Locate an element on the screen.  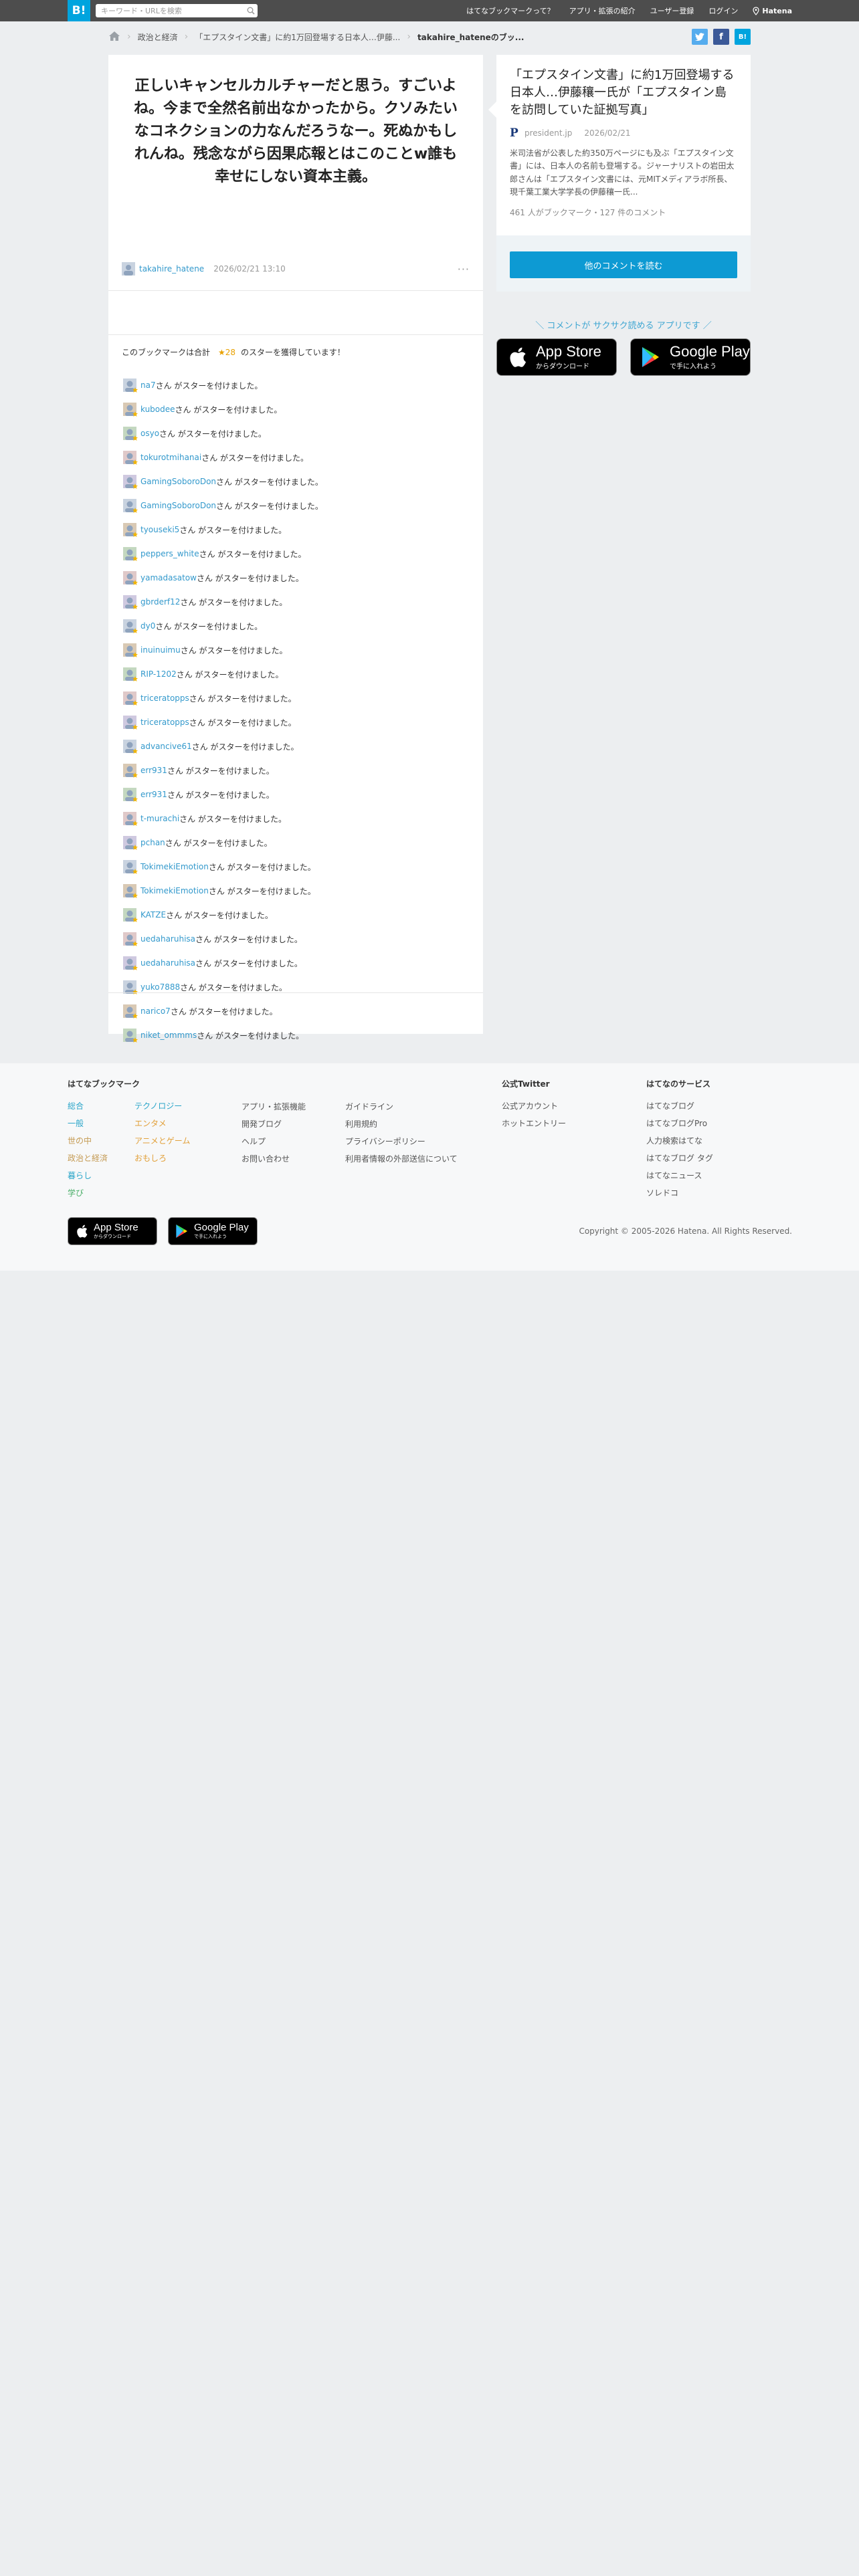
star-user-link: narico7 is located at coordinates (155, 1011).